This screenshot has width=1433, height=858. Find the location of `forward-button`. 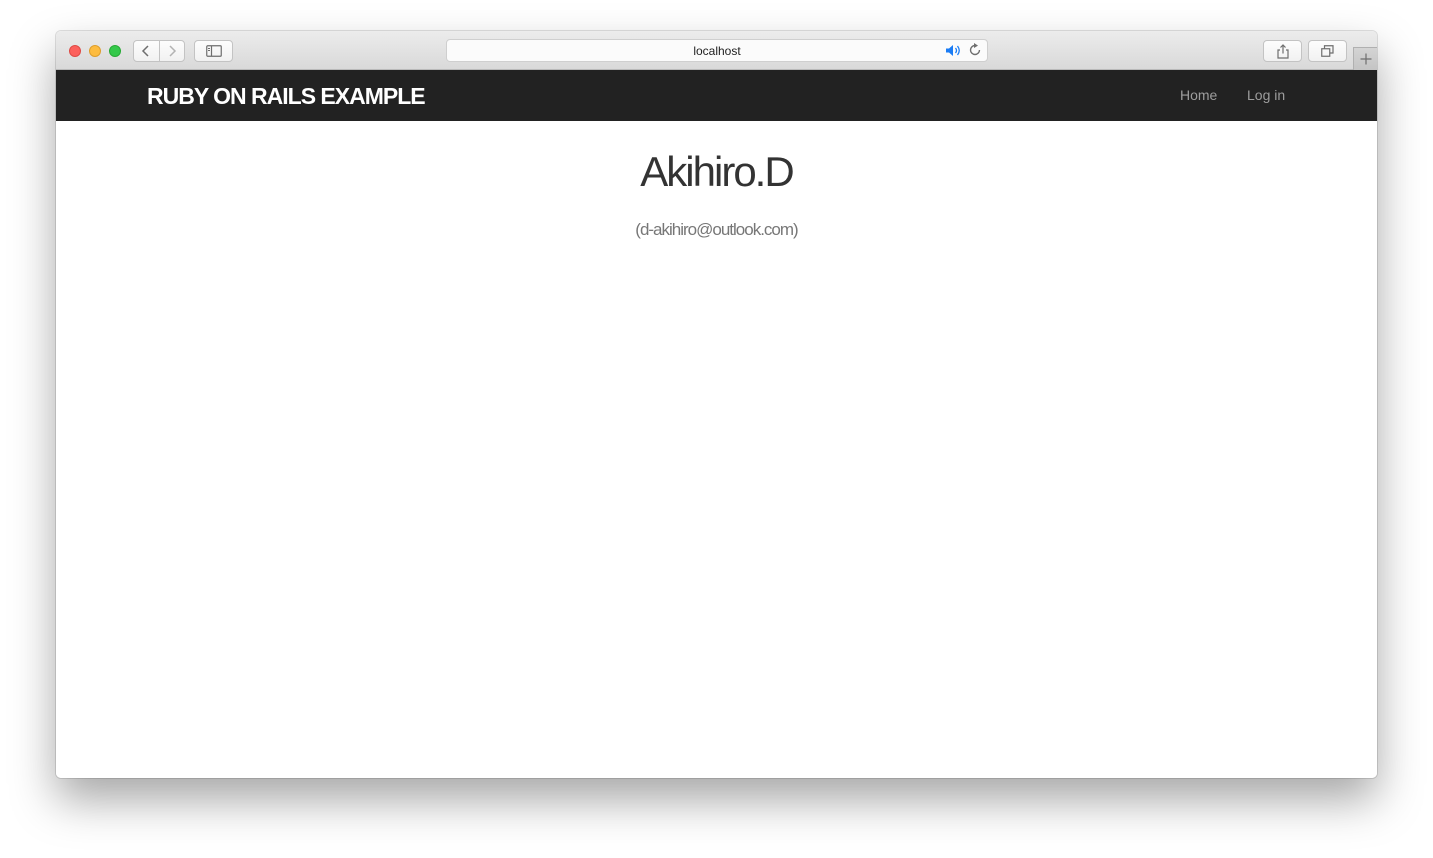

forward-button is located at coordinates (171, 51).